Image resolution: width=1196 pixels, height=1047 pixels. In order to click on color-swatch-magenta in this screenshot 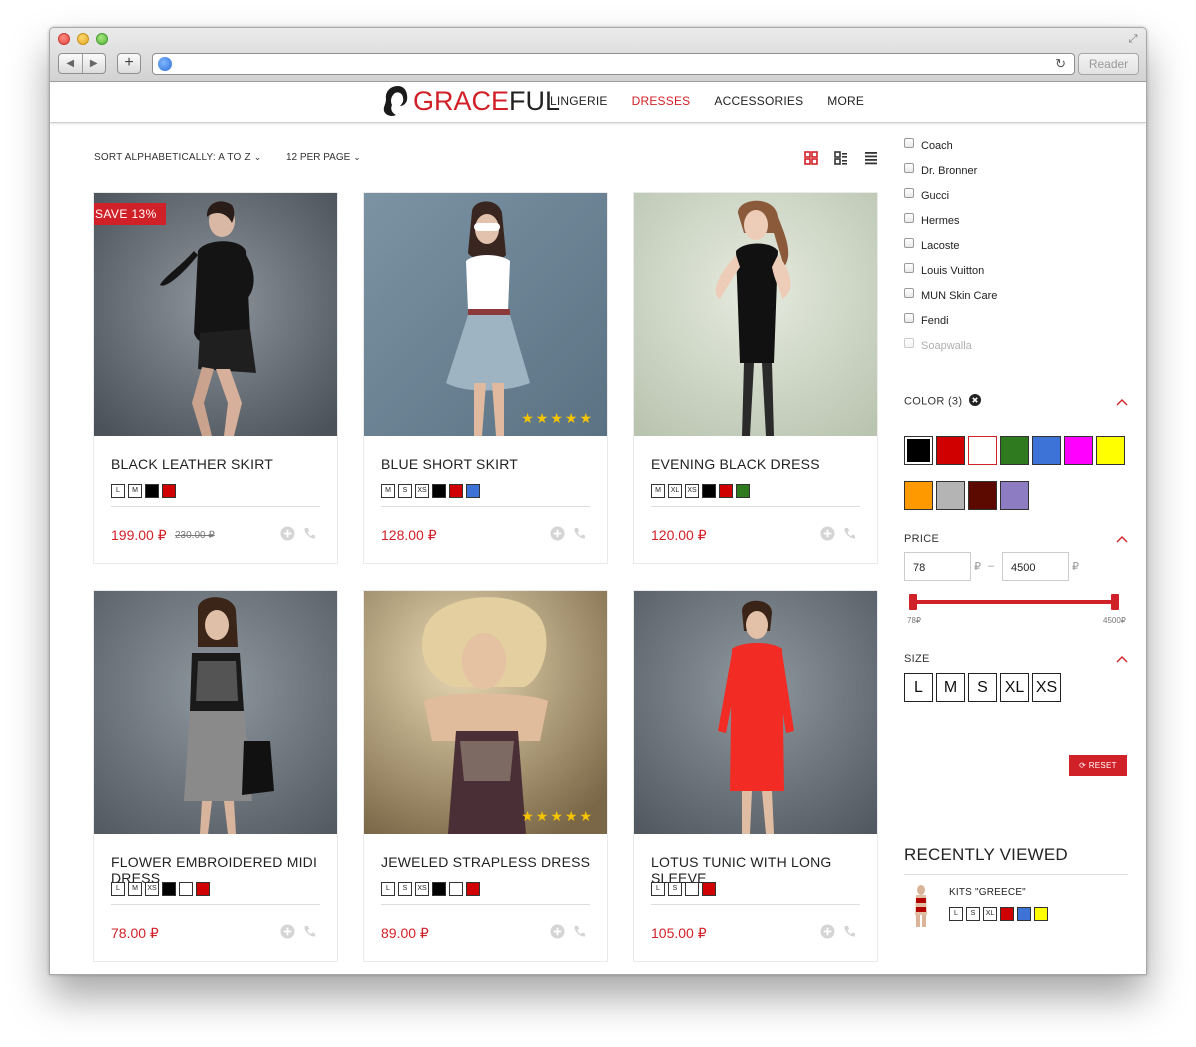, I will do `click(1078, 450)`.